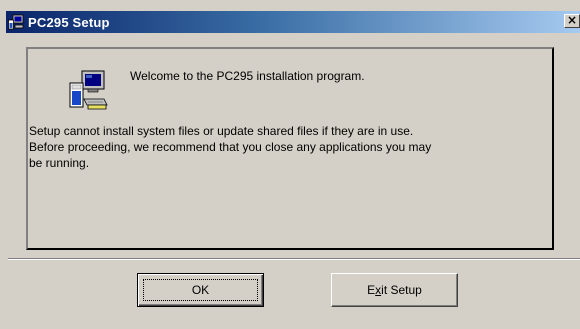 The image size is (580, 329). I want to click on close-button: ×, so click(572, 21).